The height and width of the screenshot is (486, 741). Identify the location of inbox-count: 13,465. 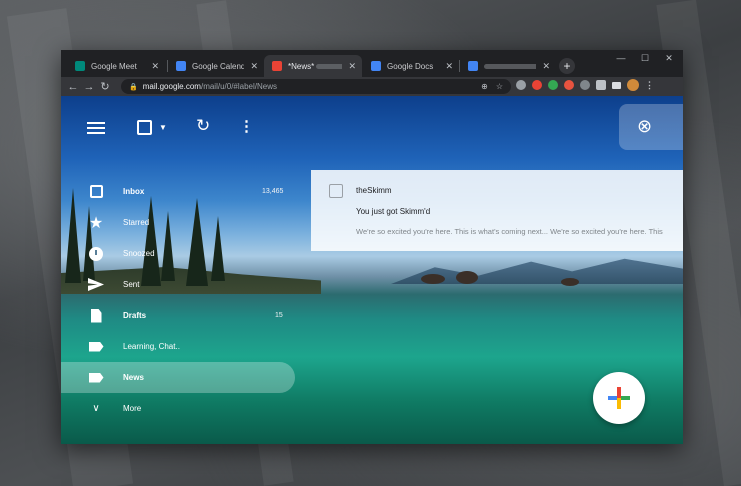
(273, 191).